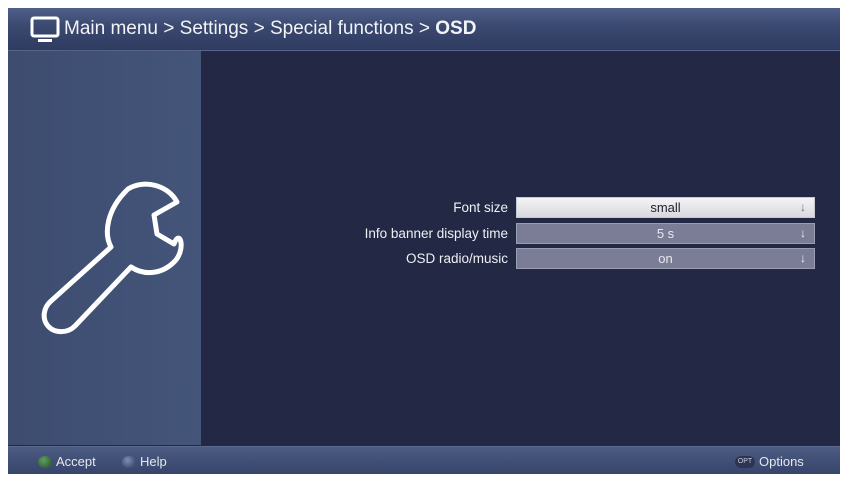 Image resolution: width=848 pixels, height=482 pixels. I want to click on options-button: OPT Options, so click(780, 462).